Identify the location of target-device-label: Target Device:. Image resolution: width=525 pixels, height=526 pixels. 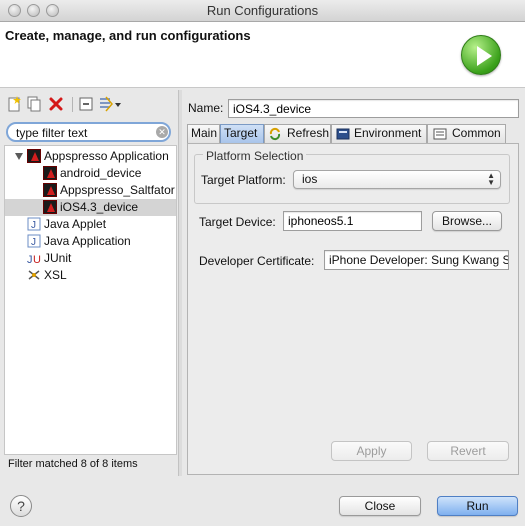
(237, 222).